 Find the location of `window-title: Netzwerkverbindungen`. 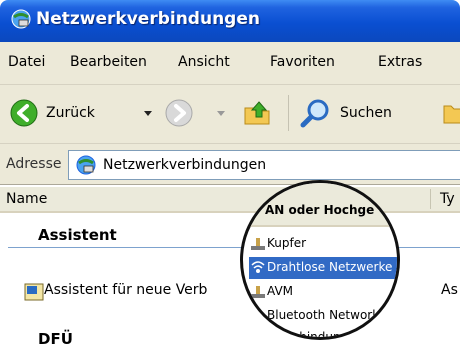

window-title: Netzwerkverbindungen is located at coordinates (148, 19).